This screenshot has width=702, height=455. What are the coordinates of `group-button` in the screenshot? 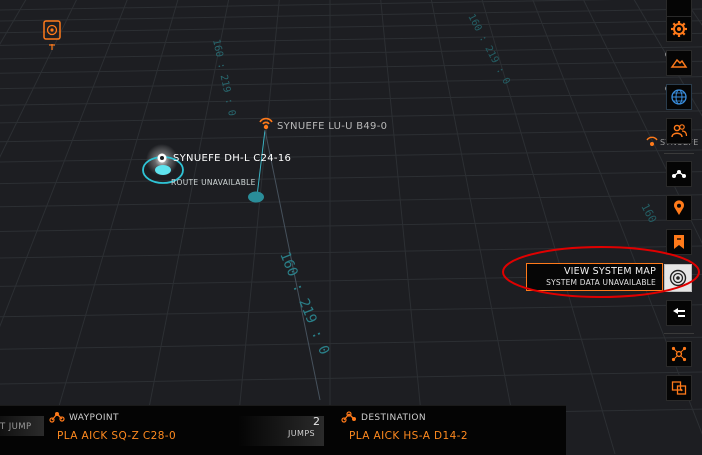 It's located at (679, 131).